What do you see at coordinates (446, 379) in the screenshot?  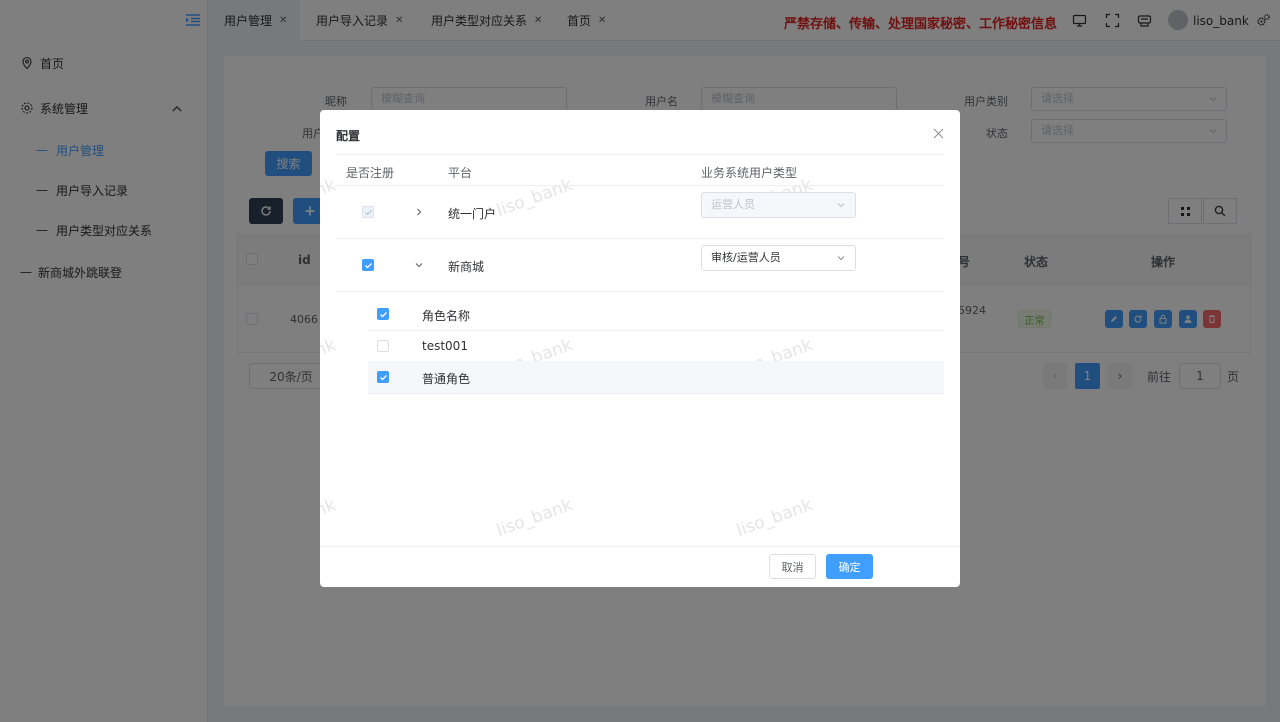 I see `role-name: 普通角色` at bounding box center [446, 379].